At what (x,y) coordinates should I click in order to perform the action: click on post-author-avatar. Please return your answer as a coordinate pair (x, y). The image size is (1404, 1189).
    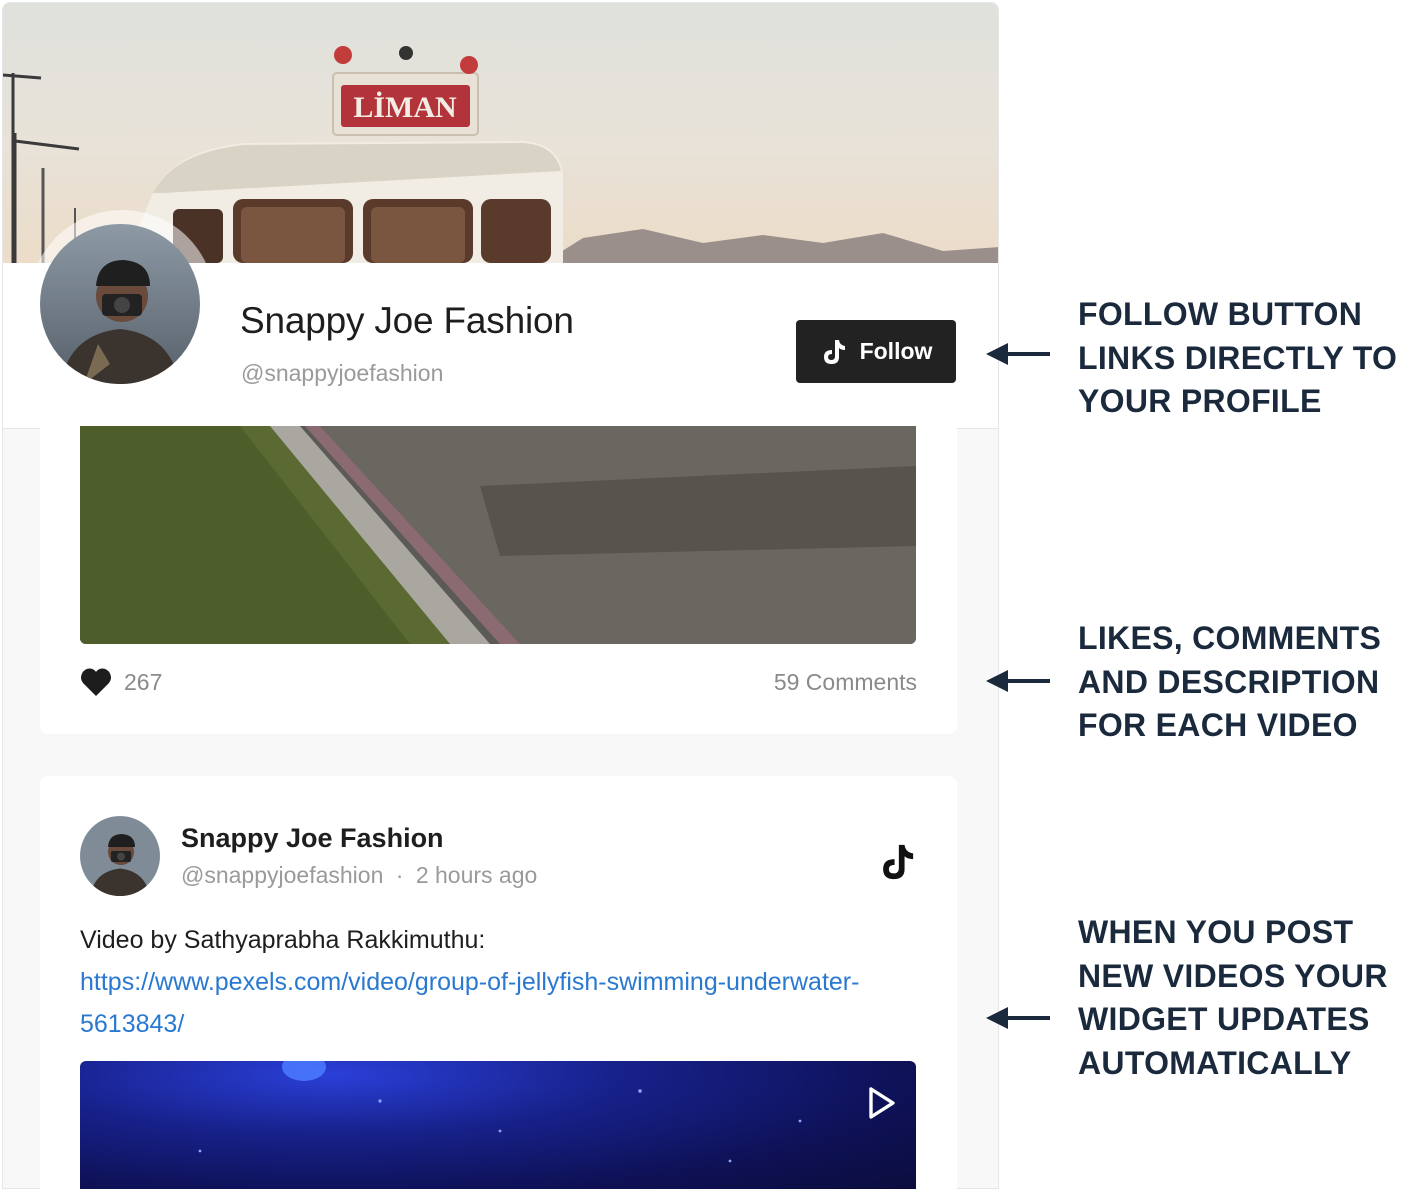
    Looking at the image, I should click on (120, 856).